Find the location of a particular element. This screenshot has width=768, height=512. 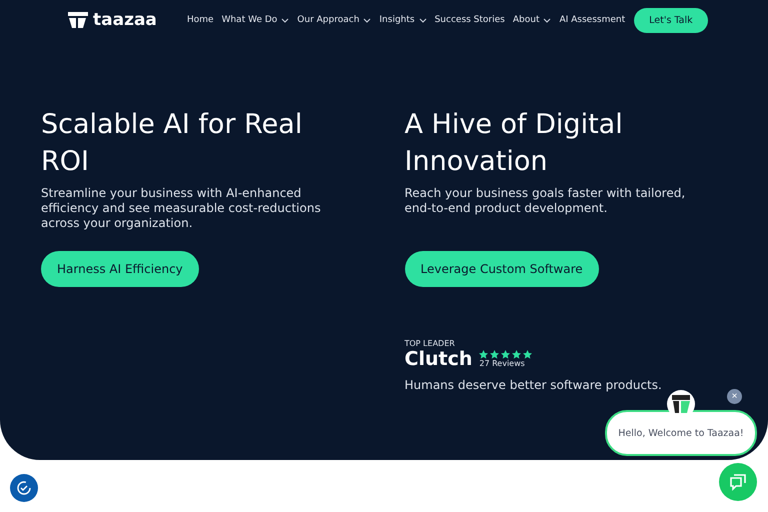

hero-text: Reach your business goals faster with tailored, end-to-end product development. is located at coordinates (545, 201).